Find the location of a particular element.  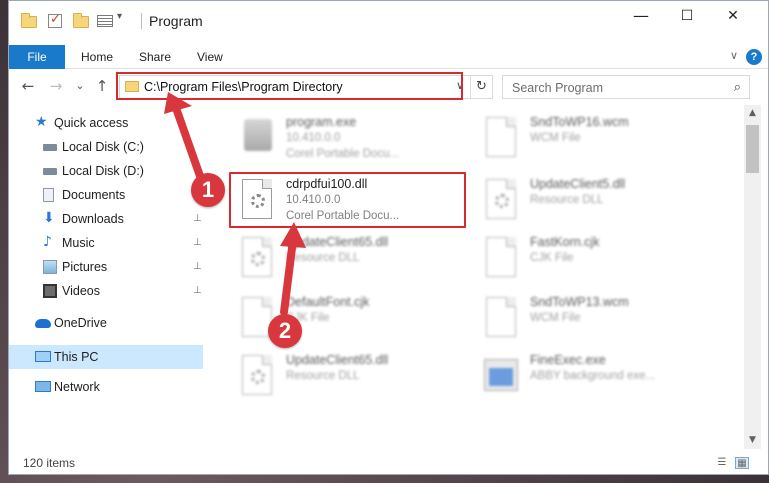

sidebar-item-label: This PC is located at coordinates (76, 357).